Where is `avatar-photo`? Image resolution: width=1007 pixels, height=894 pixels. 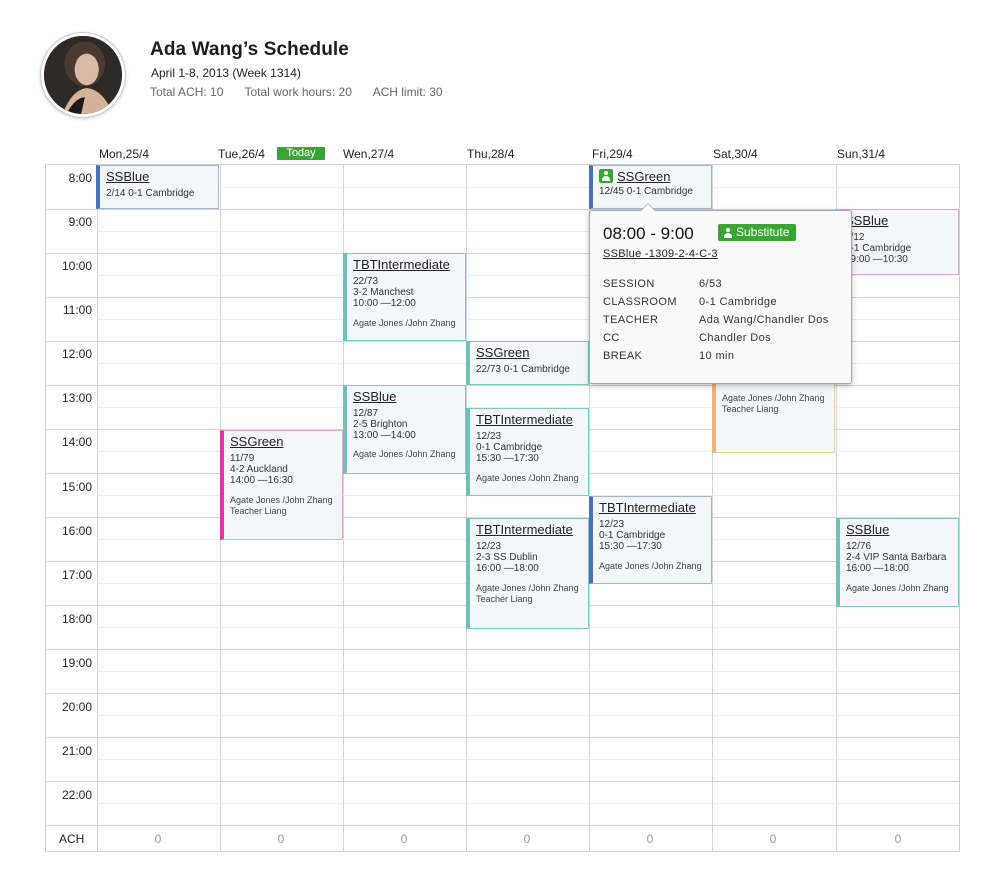
avatar-photo is located at coordinates (83, 75).